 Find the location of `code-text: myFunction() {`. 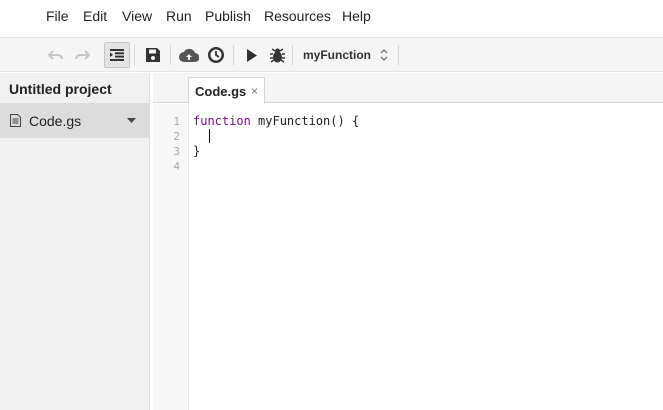

code-text: myFunction() { is located at coordinates (305, 121).